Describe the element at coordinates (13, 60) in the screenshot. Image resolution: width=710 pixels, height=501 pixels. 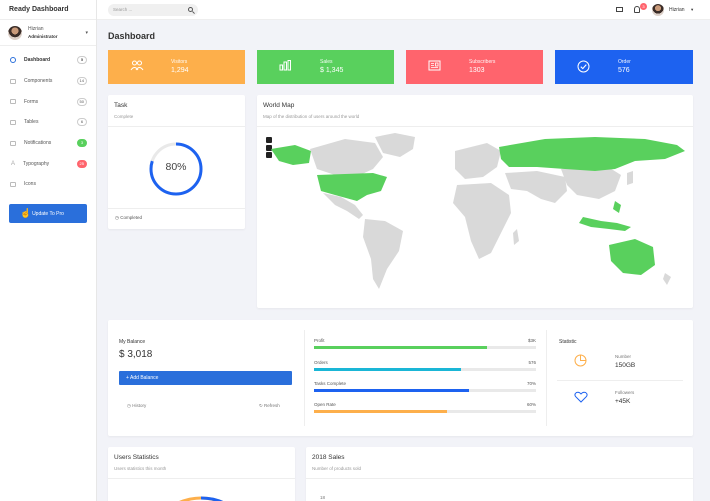
I see `dashboard-icon` at that location.